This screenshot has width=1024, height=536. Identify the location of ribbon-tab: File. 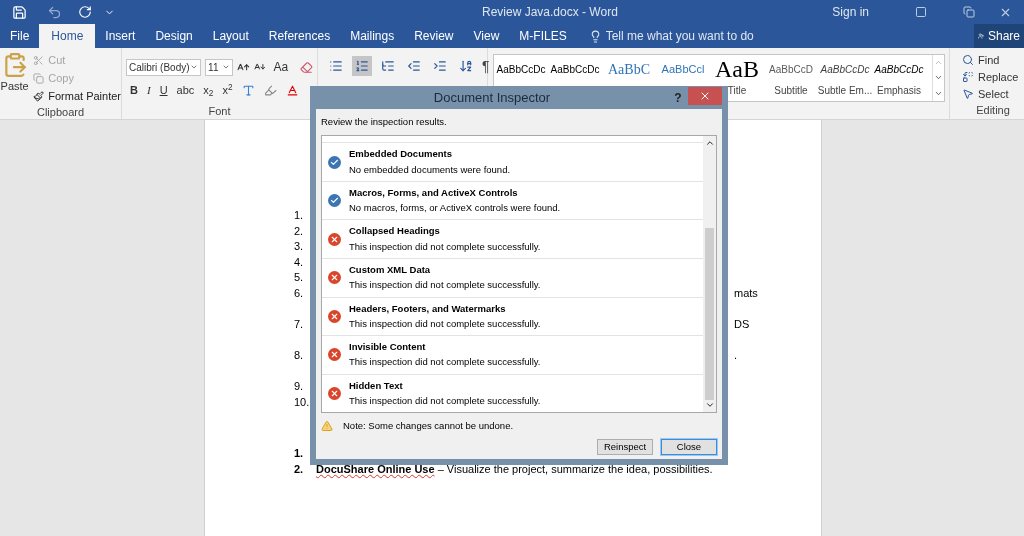
(20, 36).